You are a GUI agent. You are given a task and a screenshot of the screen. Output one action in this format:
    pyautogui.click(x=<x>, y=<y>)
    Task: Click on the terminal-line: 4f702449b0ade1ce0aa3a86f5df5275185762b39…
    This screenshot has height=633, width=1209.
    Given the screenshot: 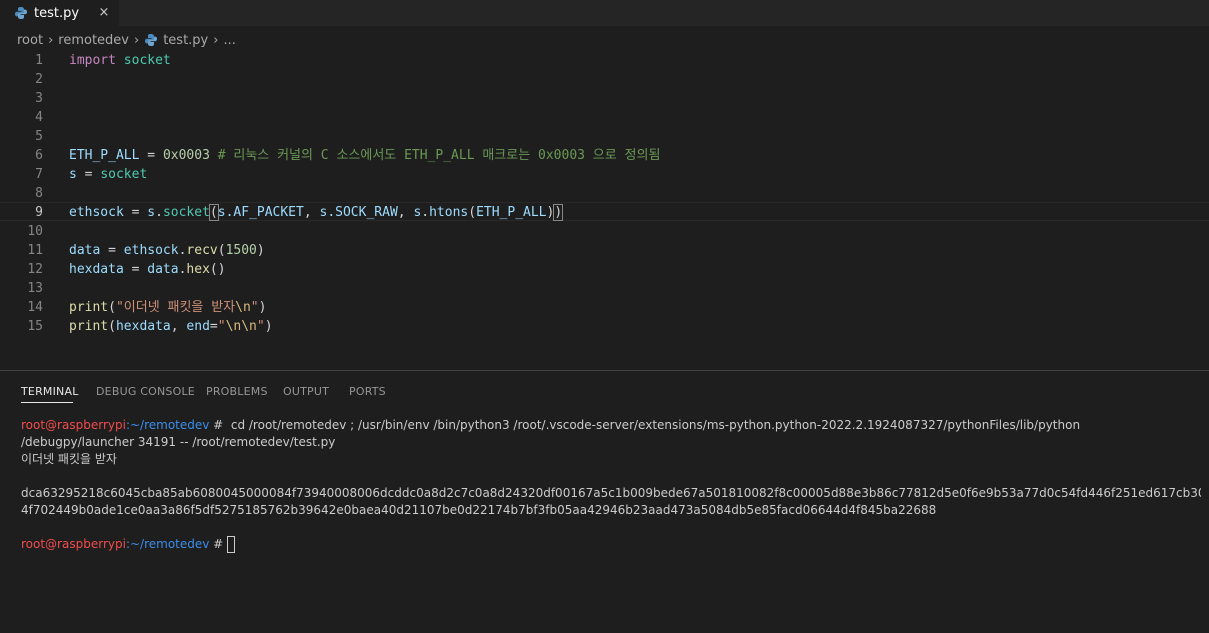 What is the action you would take?
    pyautogui.click(x=479, y=510)
    